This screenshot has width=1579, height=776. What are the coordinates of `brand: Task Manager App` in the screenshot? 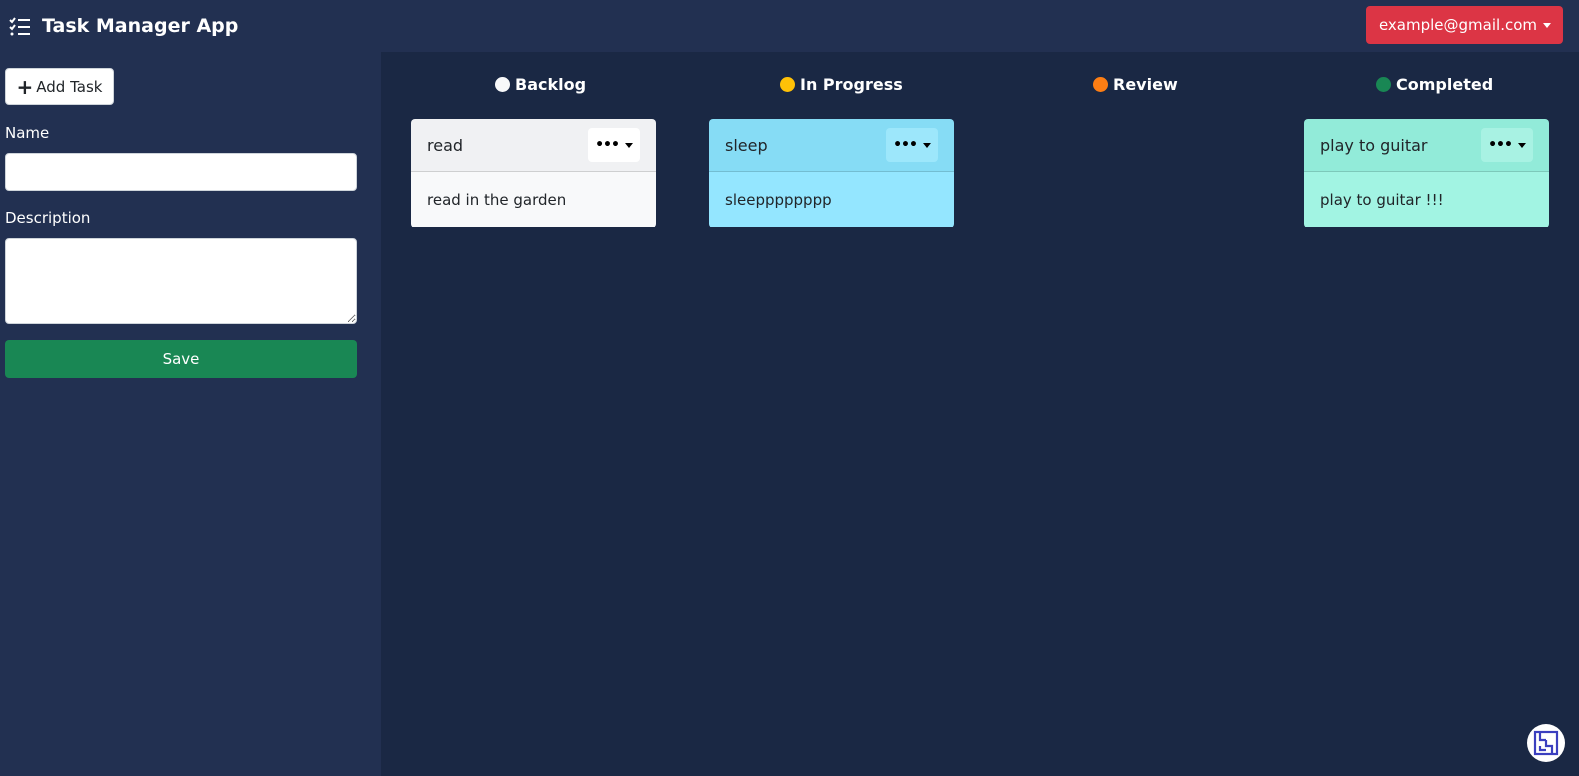 It's located at (123, 26).